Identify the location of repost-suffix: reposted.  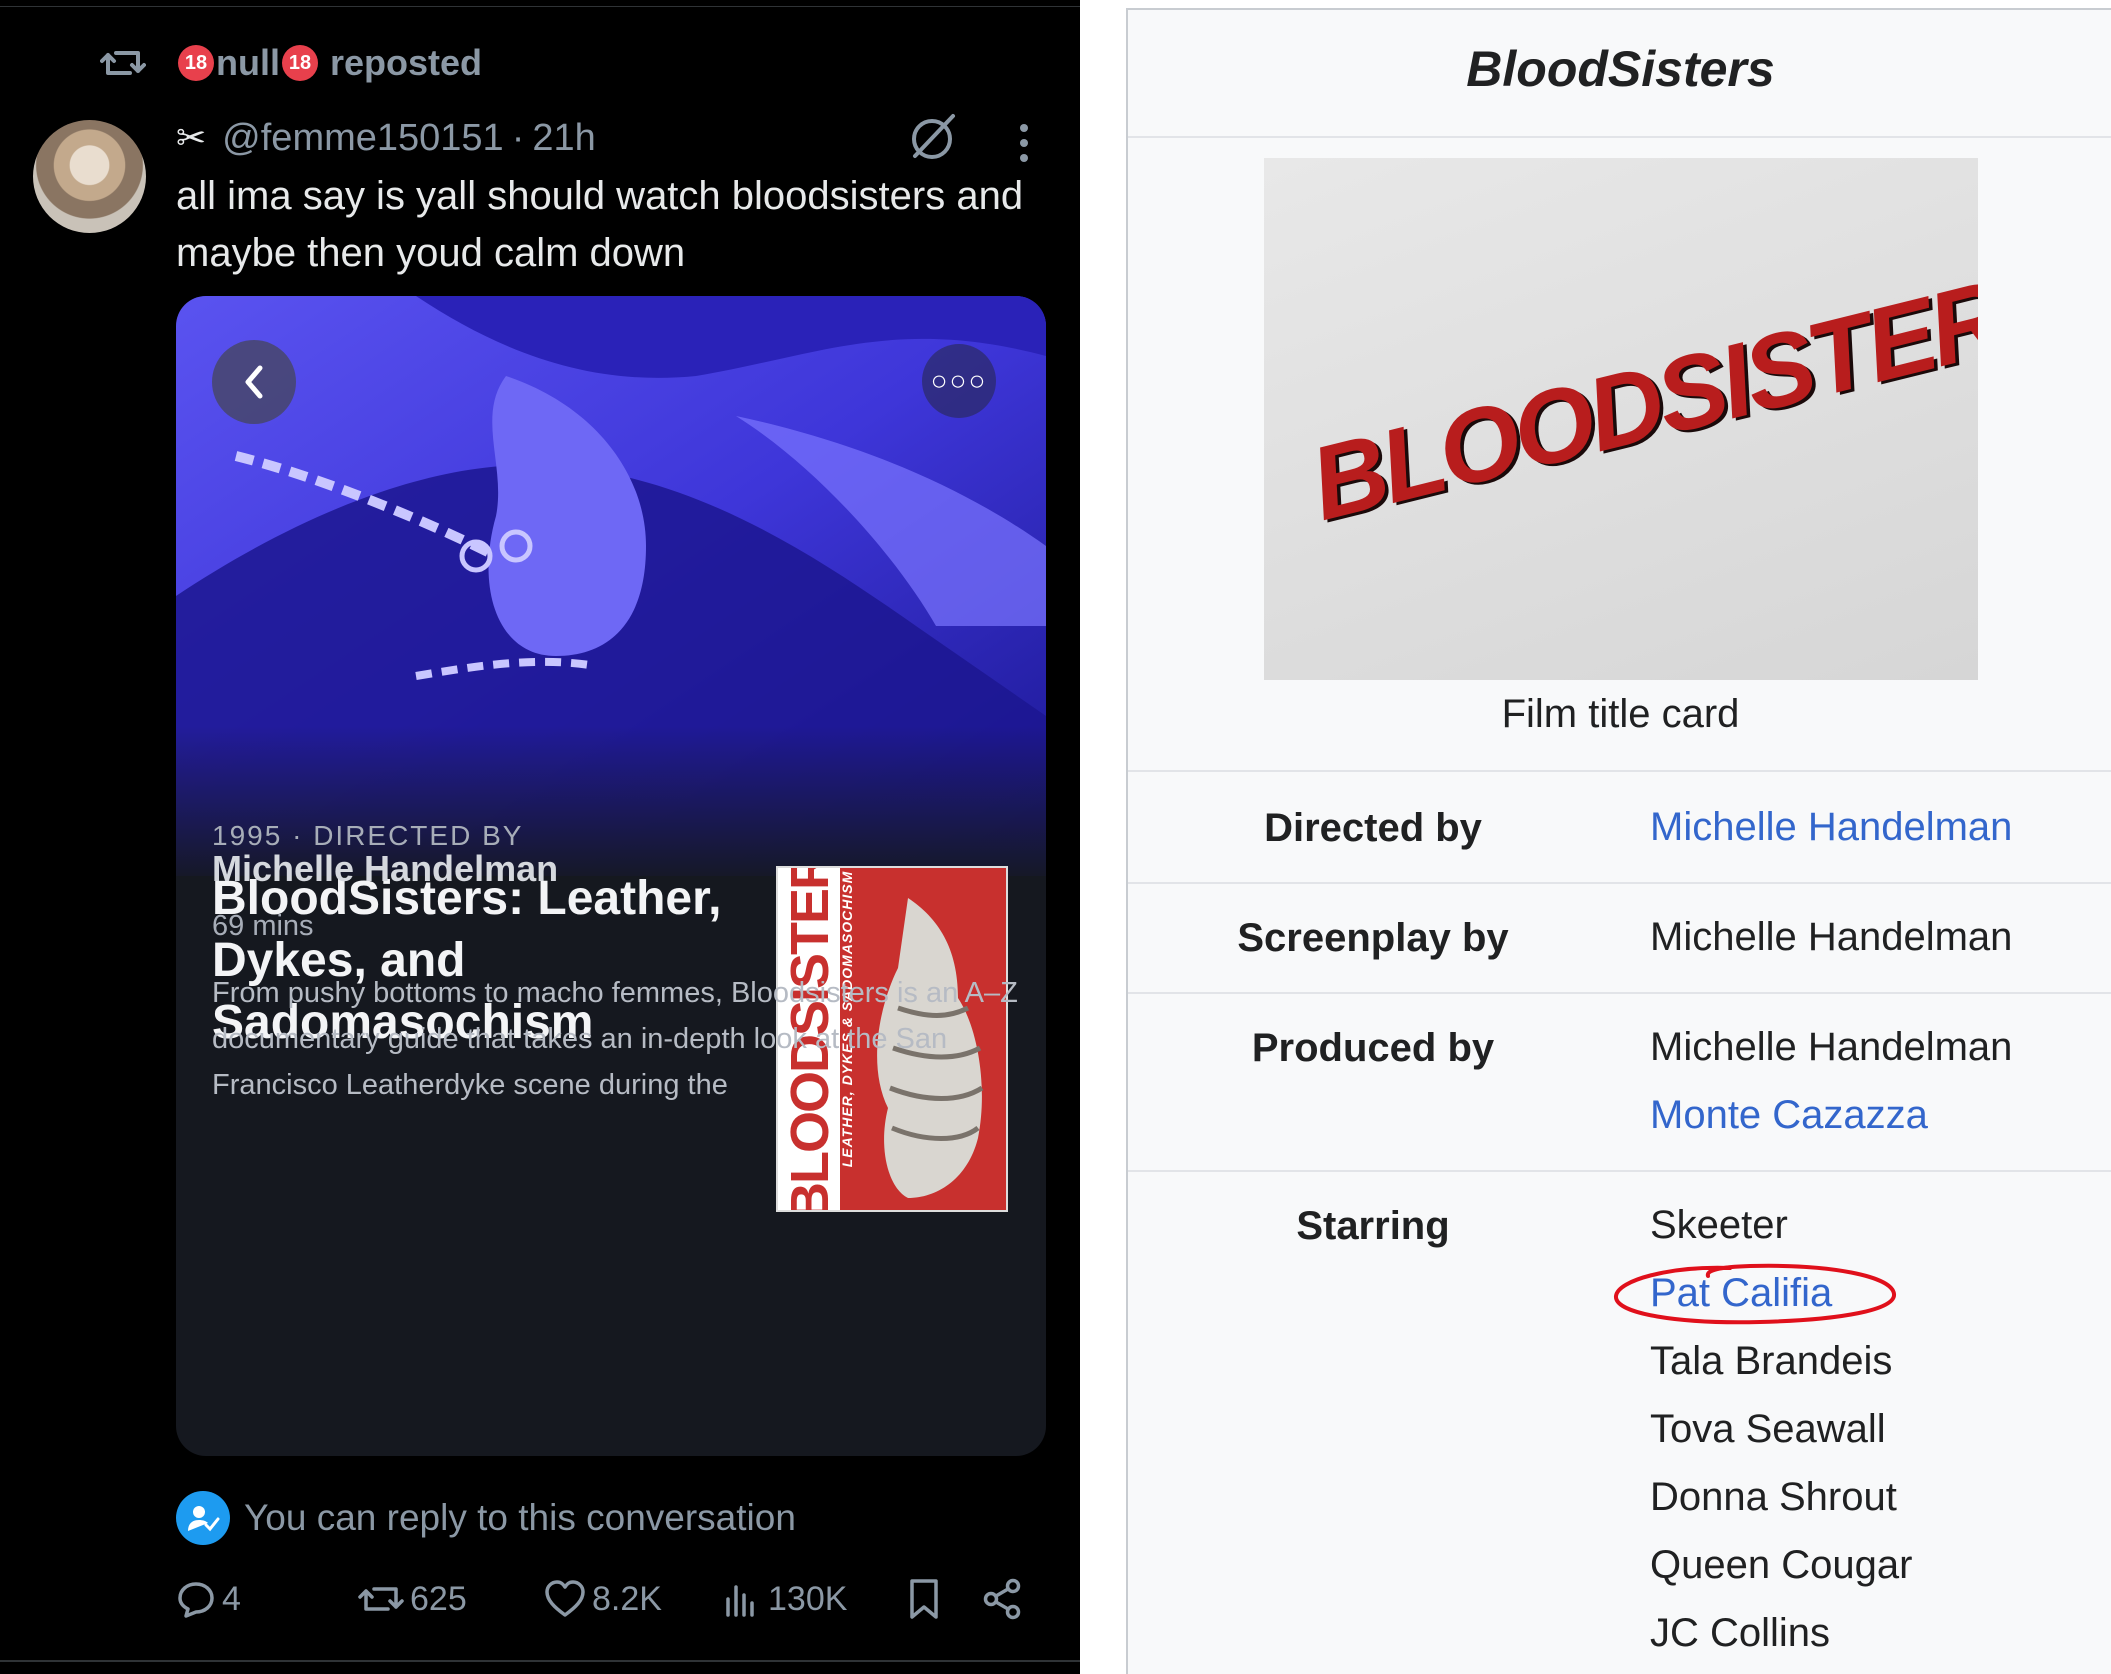
(406, 62).